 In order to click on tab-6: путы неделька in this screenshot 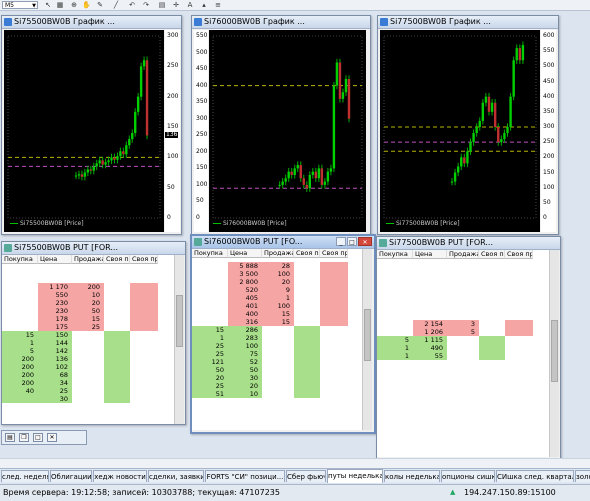, I will do `click(355, 476)`.